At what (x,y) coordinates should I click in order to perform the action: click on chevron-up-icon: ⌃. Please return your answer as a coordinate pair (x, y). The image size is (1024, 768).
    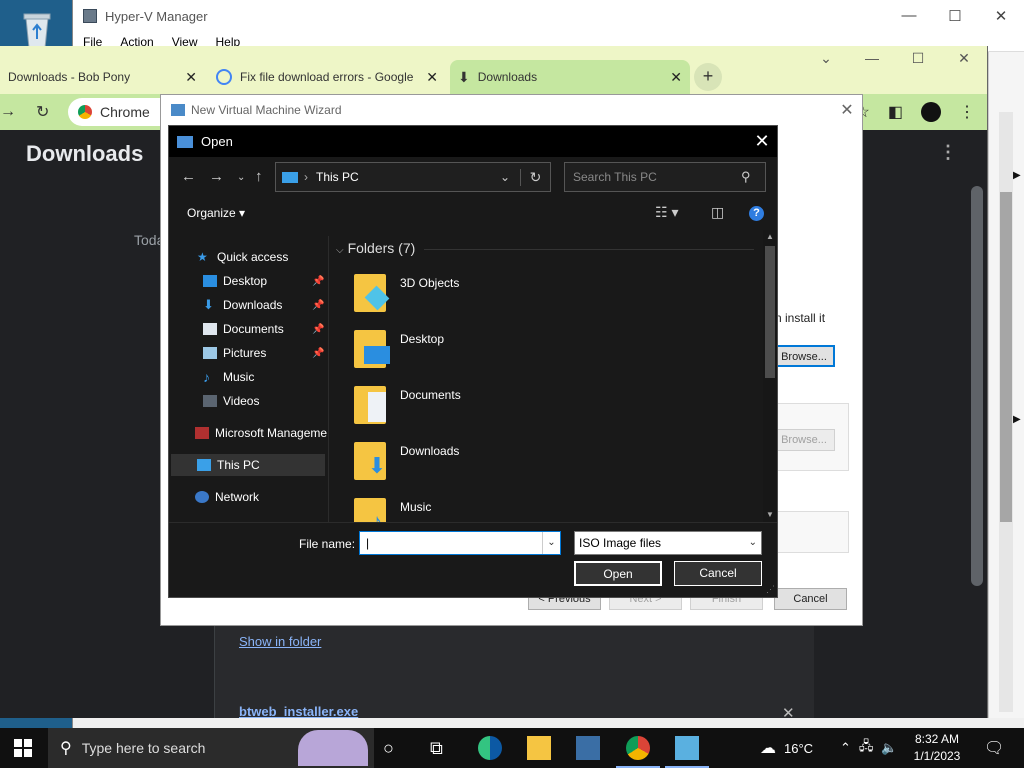
    Looking at the image, I should click on (845, 748).